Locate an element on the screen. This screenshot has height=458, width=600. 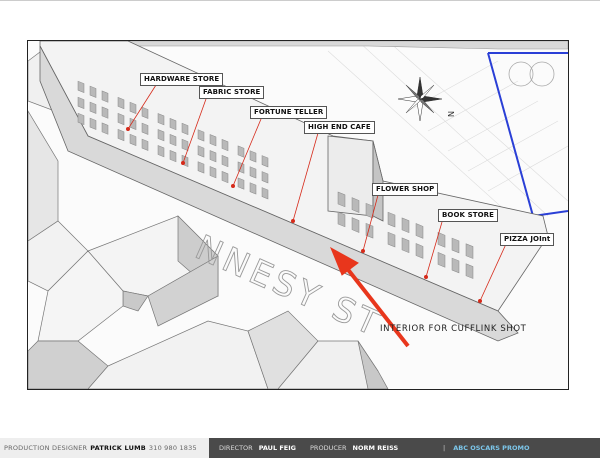
label-flower-shop: FLOWER SHOP is located at coordinates (405, 189).